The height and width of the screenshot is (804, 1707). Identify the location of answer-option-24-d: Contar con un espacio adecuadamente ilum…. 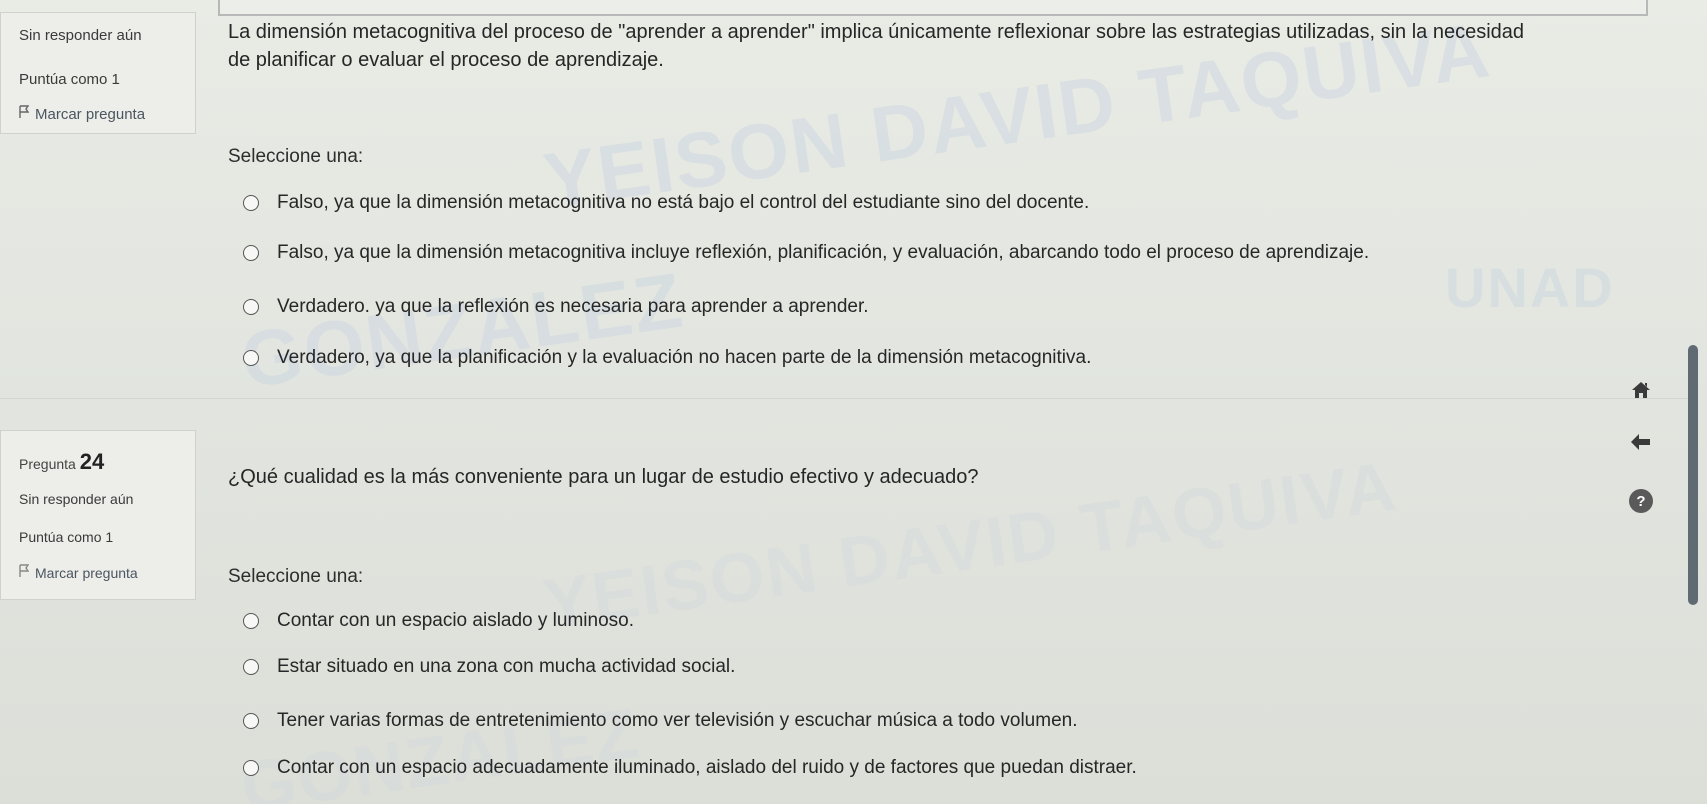
(690, 768).